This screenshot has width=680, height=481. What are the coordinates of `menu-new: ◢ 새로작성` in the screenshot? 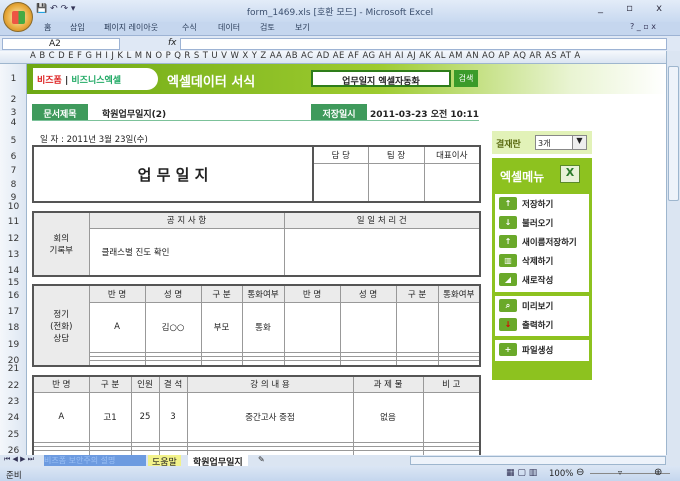 It's located at (542, 279).